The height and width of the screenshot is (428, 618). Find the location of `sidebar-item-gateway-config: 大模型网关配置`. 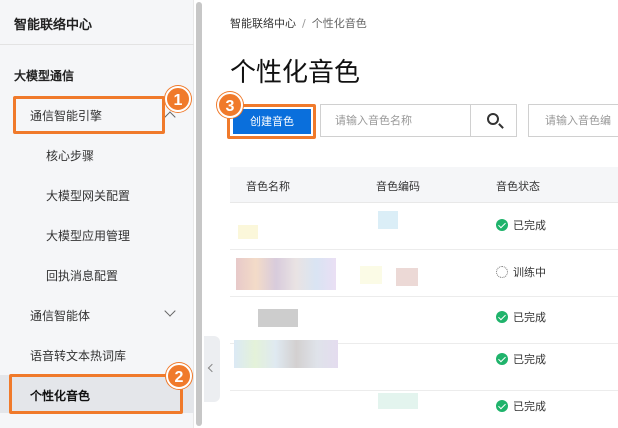

sidebar-item-gateway-config: 大模型网关配置 is located at coordinates (88, 195).